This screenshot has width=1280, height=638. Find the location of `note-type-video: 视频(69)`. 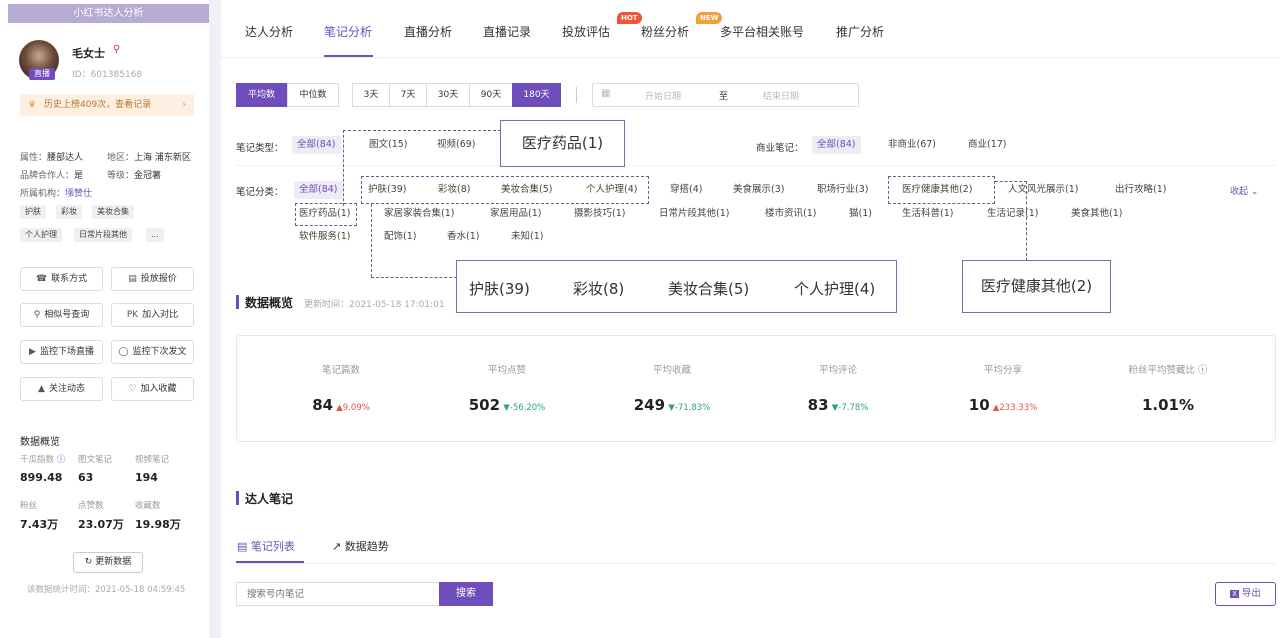

note-type-video: 视频(69) is located at coordinates (456, 145).